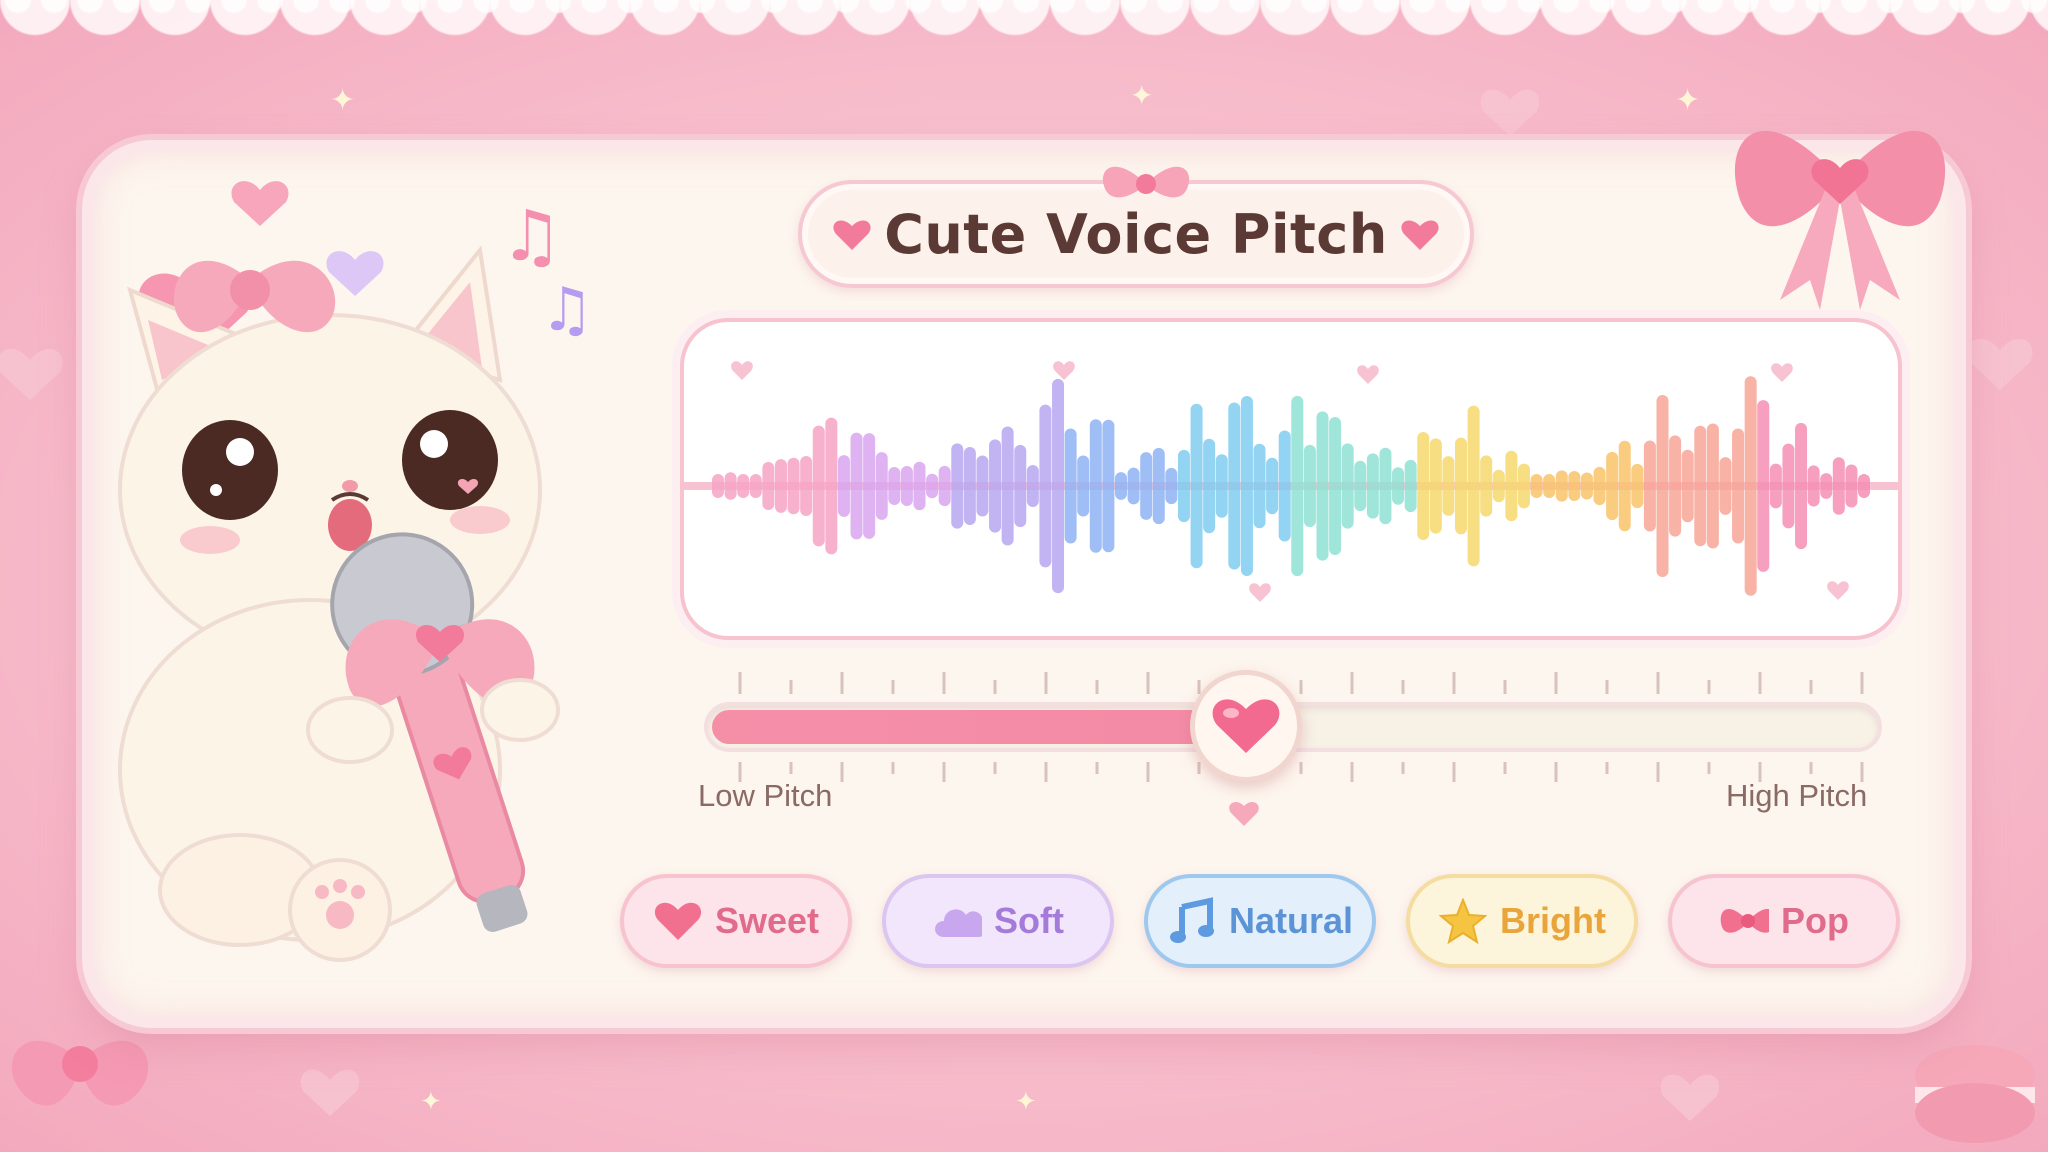  What do you see at coordinates (1815, 920) in the screenshot?
I see `preset-label: Pop` at bounding box center [1815, 920].